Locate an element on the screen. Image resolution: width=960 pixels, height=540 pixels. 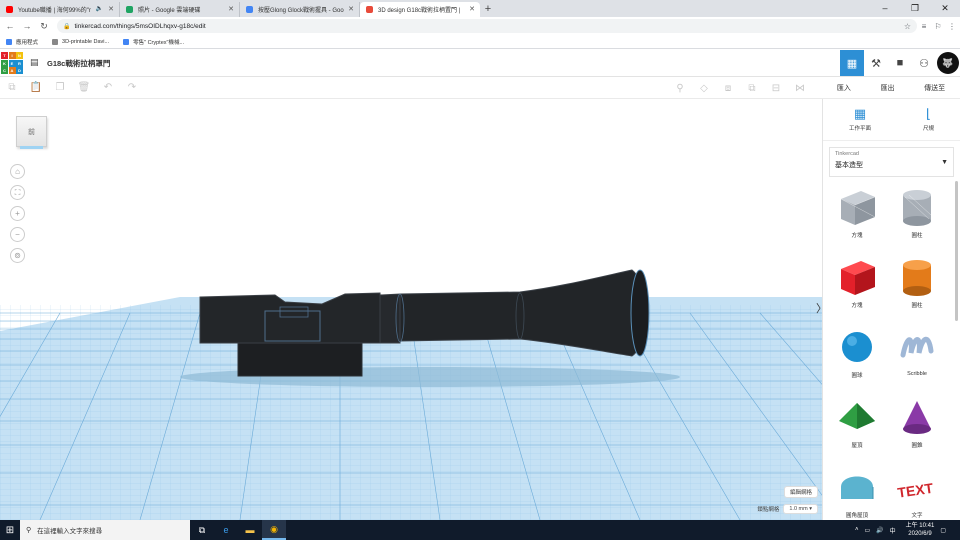
shape-roof: 屋頂 is located at coordinates (857, 427).